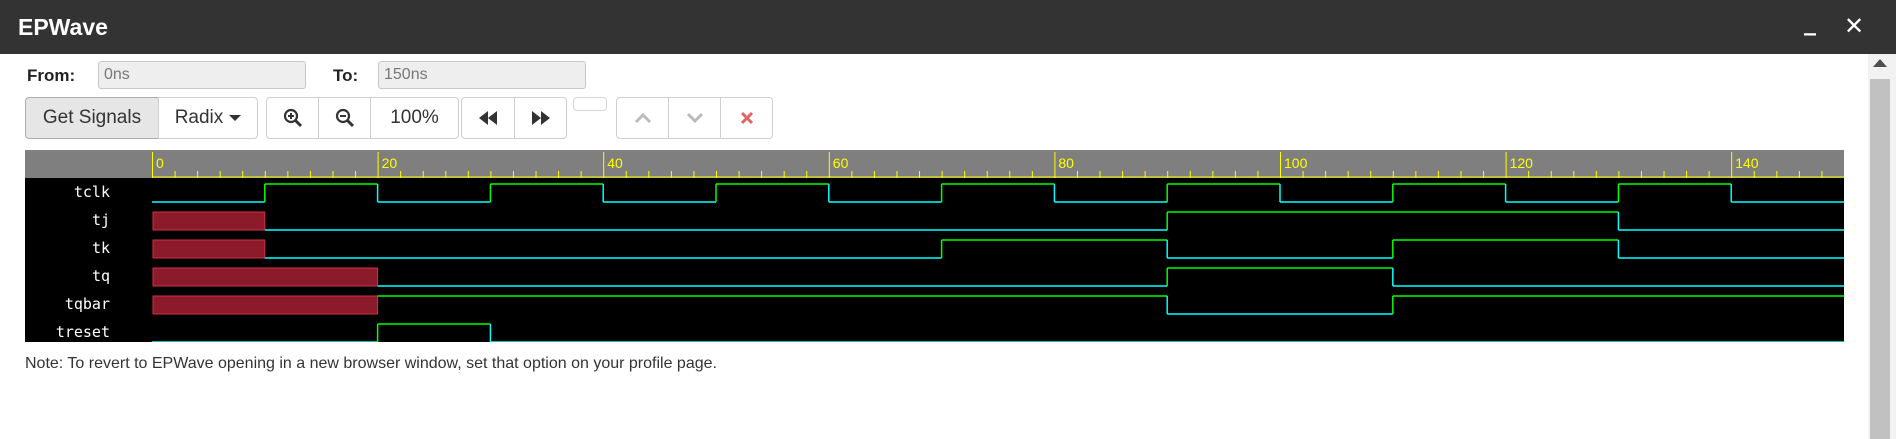  What do you see at coordinates (209, 249) in the screenshot?
I see `signal-tk-unknown` at bounding box center [209, 249].